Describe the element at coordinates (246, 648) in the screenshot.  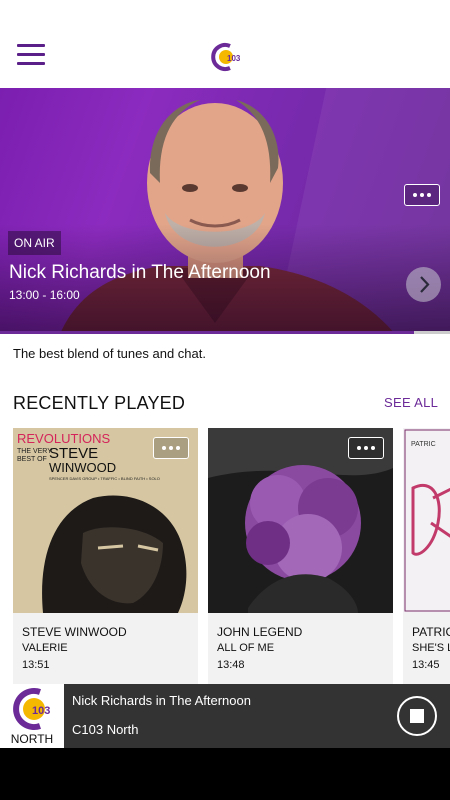
I see `track-title: ALL OF ME` at that location.